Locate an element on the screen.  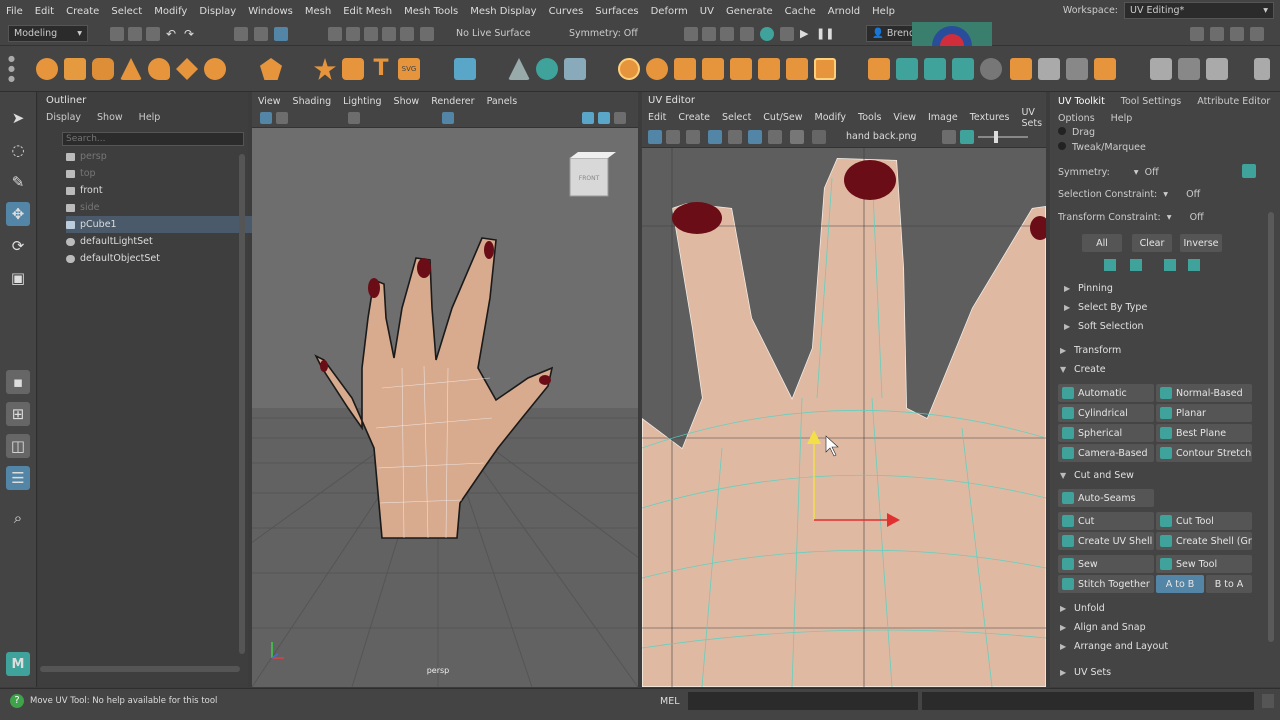
outliner-scrollbar is located at coordinates (242, 404).